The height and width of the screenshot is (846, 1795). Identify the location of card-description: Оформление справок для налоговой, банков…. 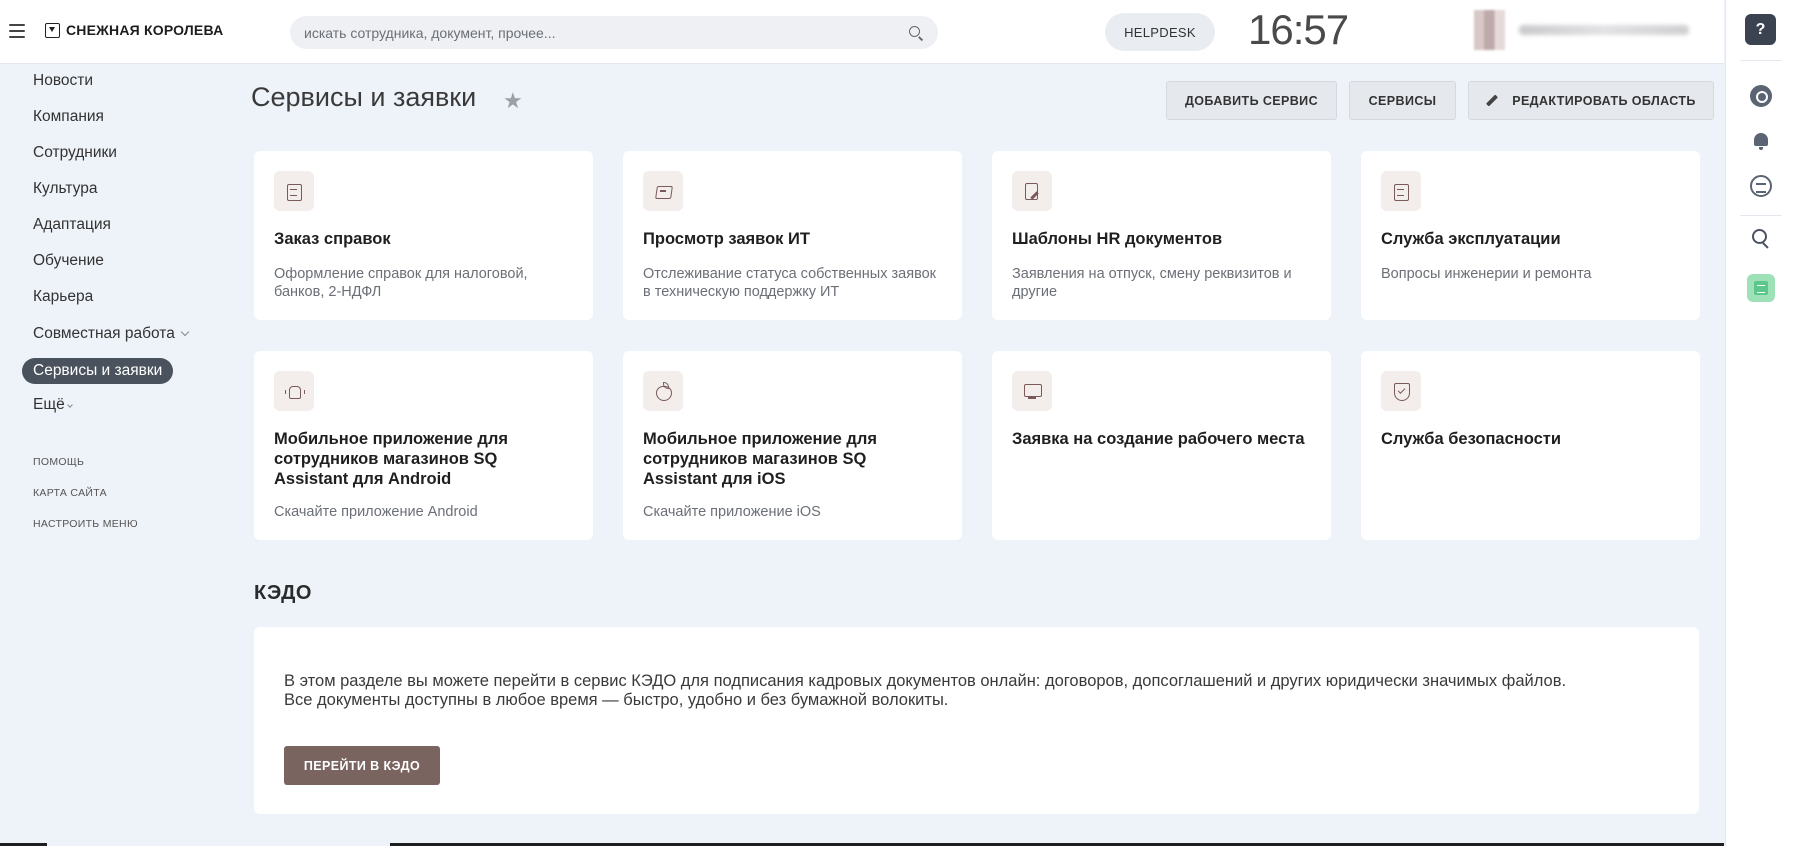
(401, 283).